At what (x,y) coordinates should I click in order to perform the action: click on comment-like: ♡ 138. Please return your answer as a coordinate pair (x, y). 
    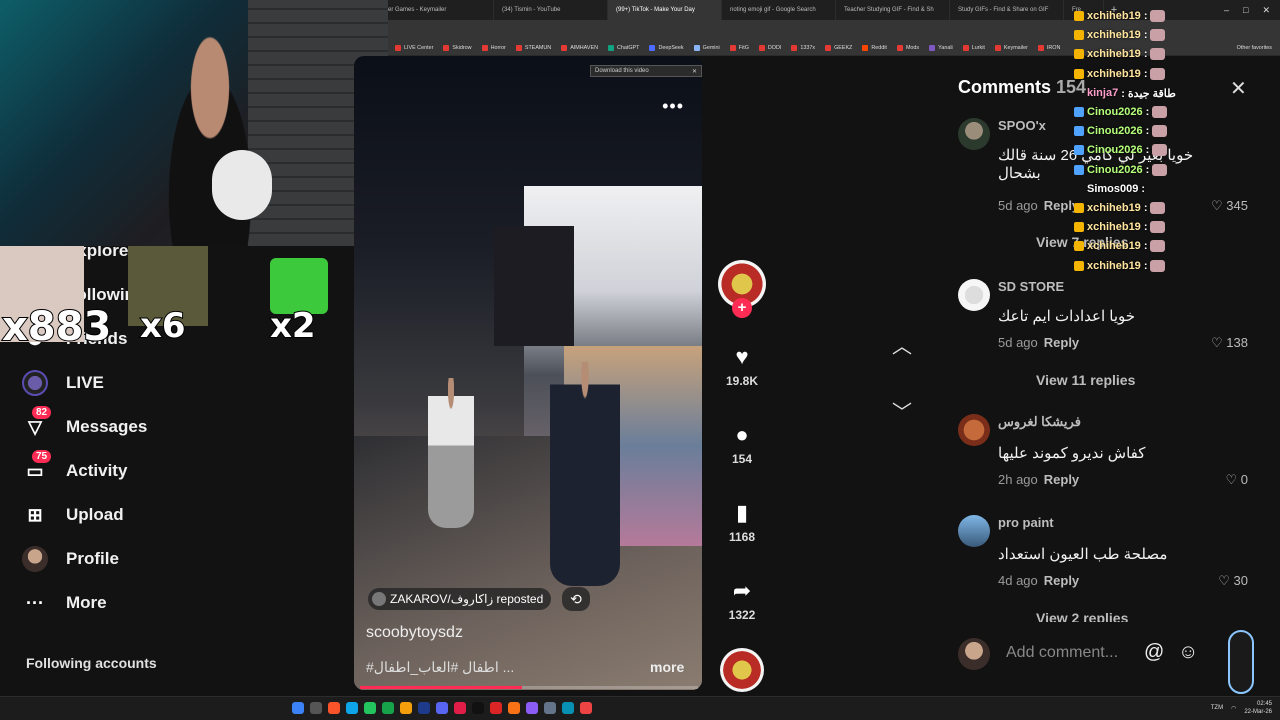
    Looking at the image, I should click on (1229, 343).